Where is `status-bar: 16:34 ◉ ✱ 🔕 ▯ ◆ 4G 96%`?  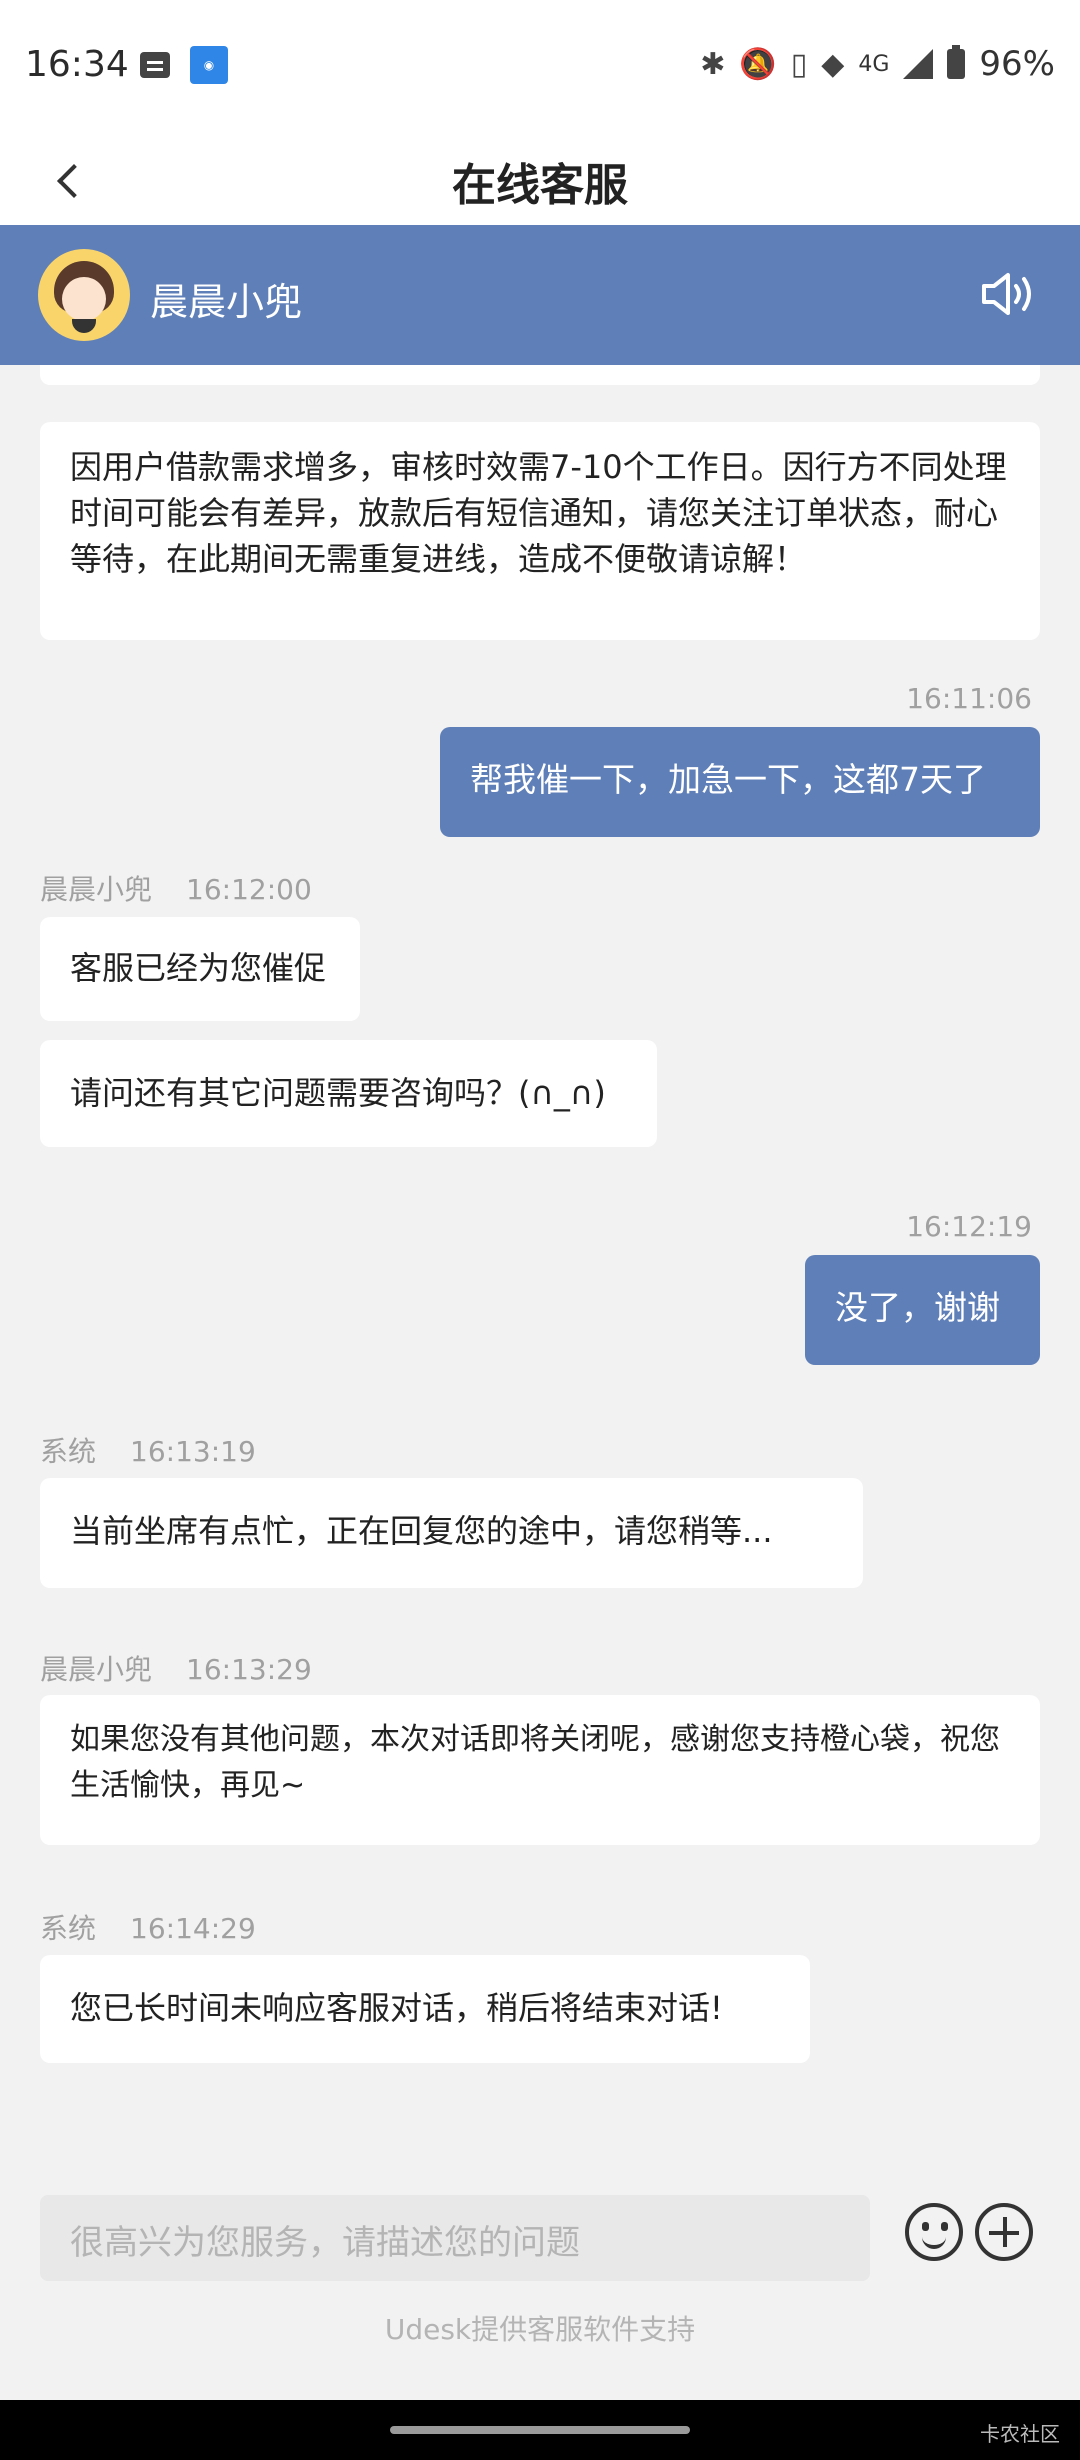 status-bar: 16:34 ◉ ✱ 🔕 ▯ ◆ 4G 96% is located at coordinates (540, 67).